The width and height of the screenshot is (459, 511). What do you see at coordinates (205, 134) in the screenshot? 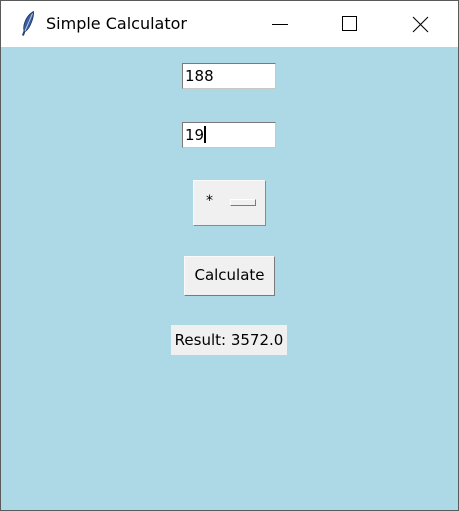
I see `text-cursor` at bounding box center [205, 134].